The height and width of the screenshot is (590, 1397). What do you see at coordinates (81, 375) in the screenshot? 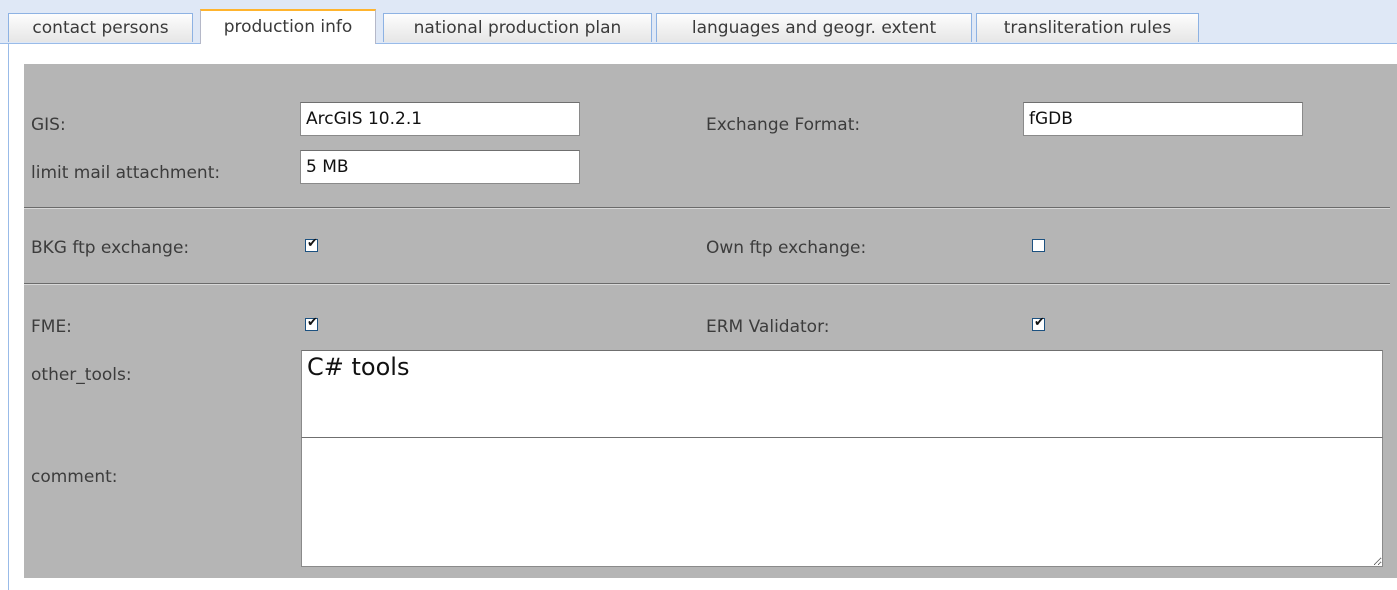
I see `other-tools-label: other_tools:` at bounding box center [81, 375].